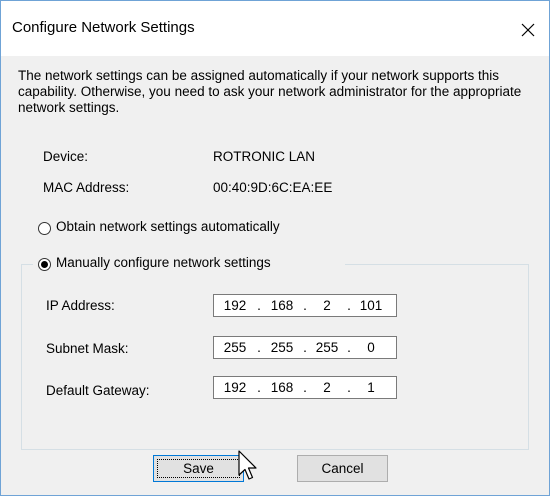  Describe the element at coordinates (247, 465) in the screenshot. I see `mouse-pointer-icon` at that location.